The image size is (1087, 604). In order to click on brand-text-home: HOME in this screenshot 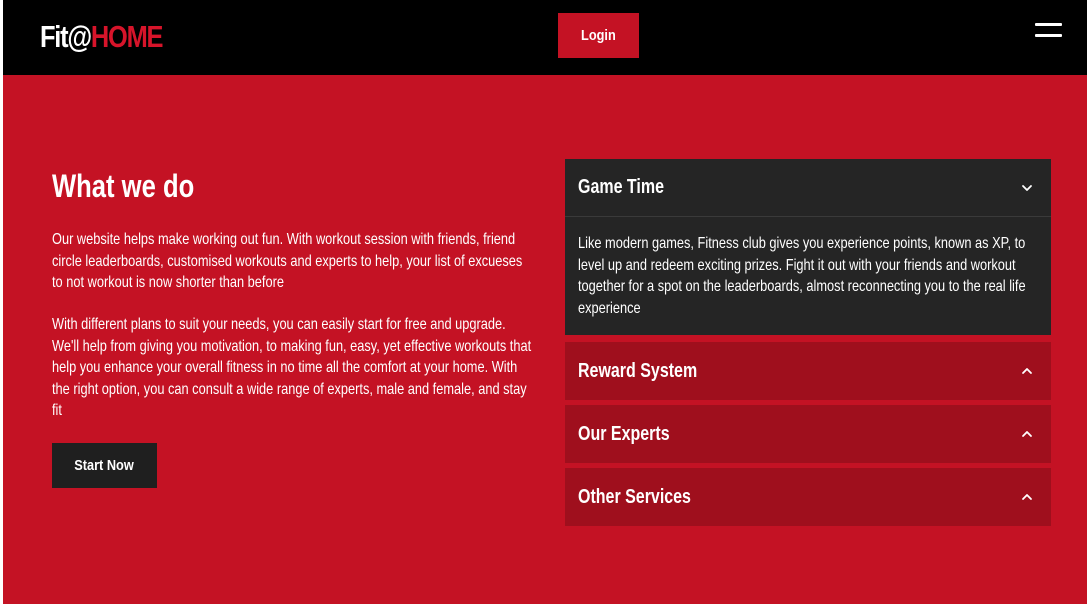, I will do `click(127, 36)`.